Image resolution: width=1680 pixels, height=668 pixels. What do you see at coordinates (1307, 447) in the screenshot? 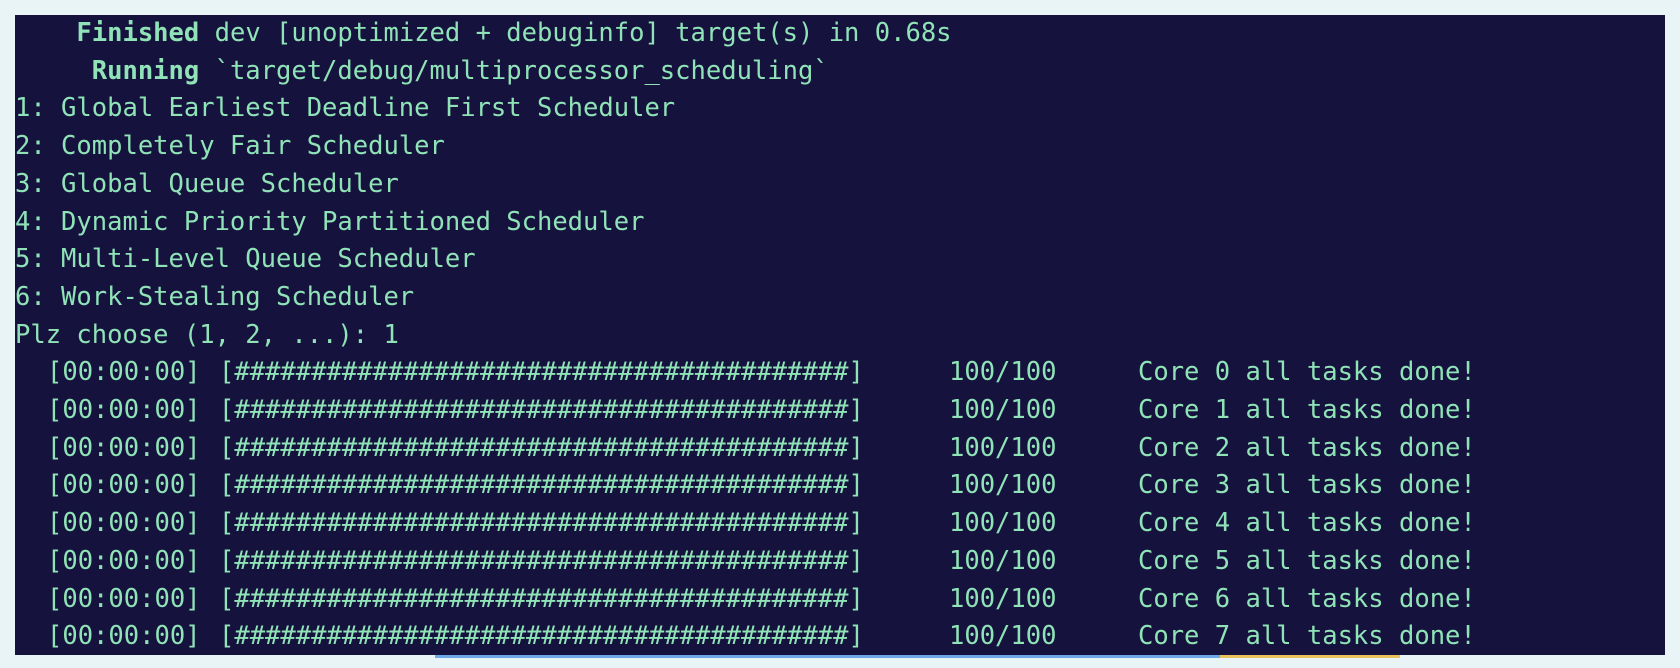
I see `core-status-message: Core 2 all tasks done!` at bounding box center [1307, 447].